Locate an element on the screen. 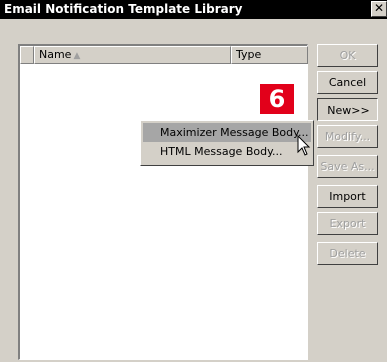  title-bar: Email Notification Template Library ✕ is located at coordinates (193, 9).